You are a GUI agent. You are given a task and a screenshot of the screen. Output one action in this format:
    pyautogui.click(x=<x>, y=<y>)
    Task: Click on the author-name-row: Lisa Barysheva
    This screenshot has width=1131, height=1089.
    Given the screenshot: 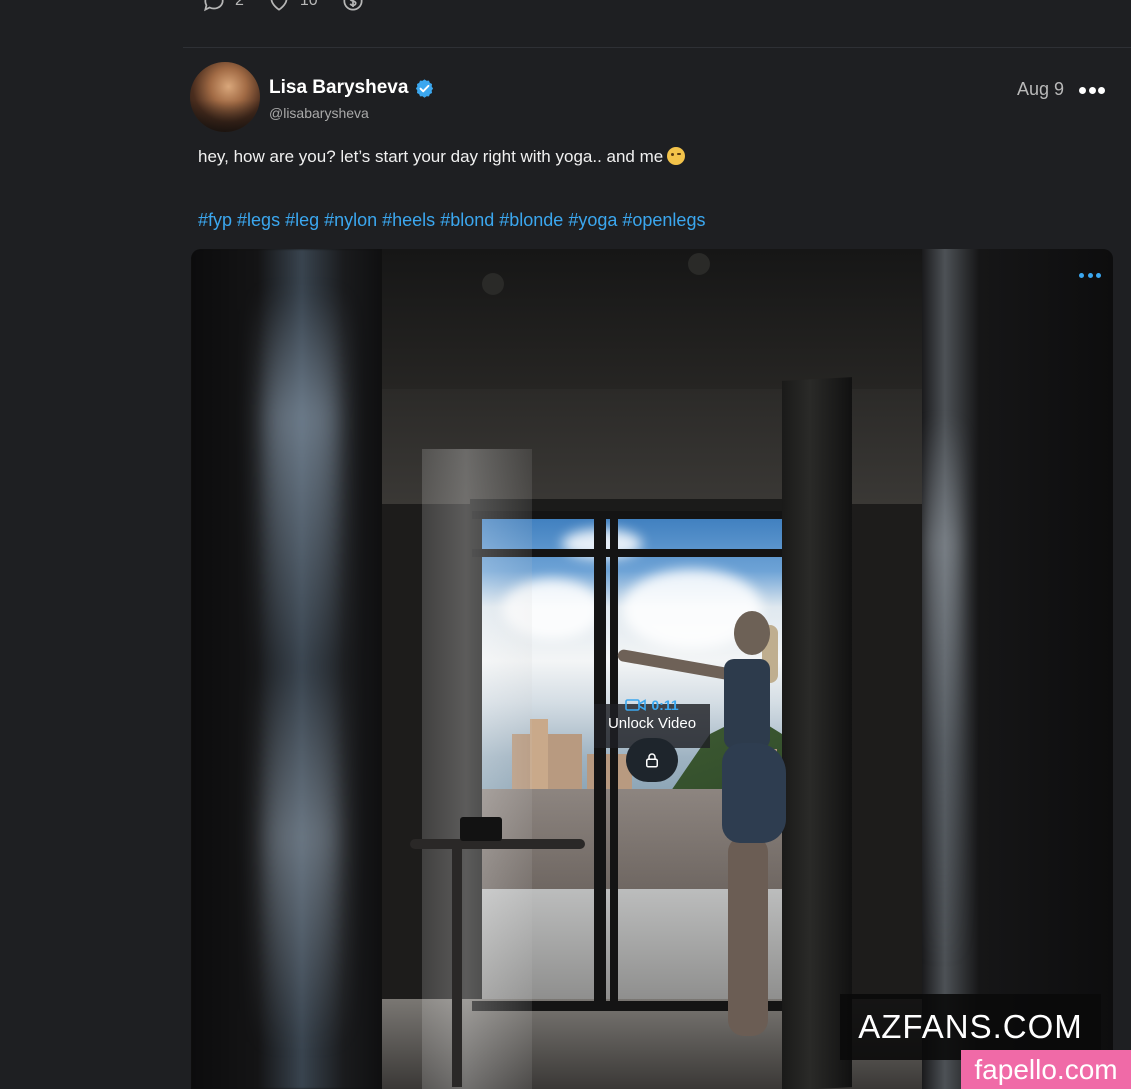 What is the action you would take?
    pyautogui.click(x=352, y=88)
    